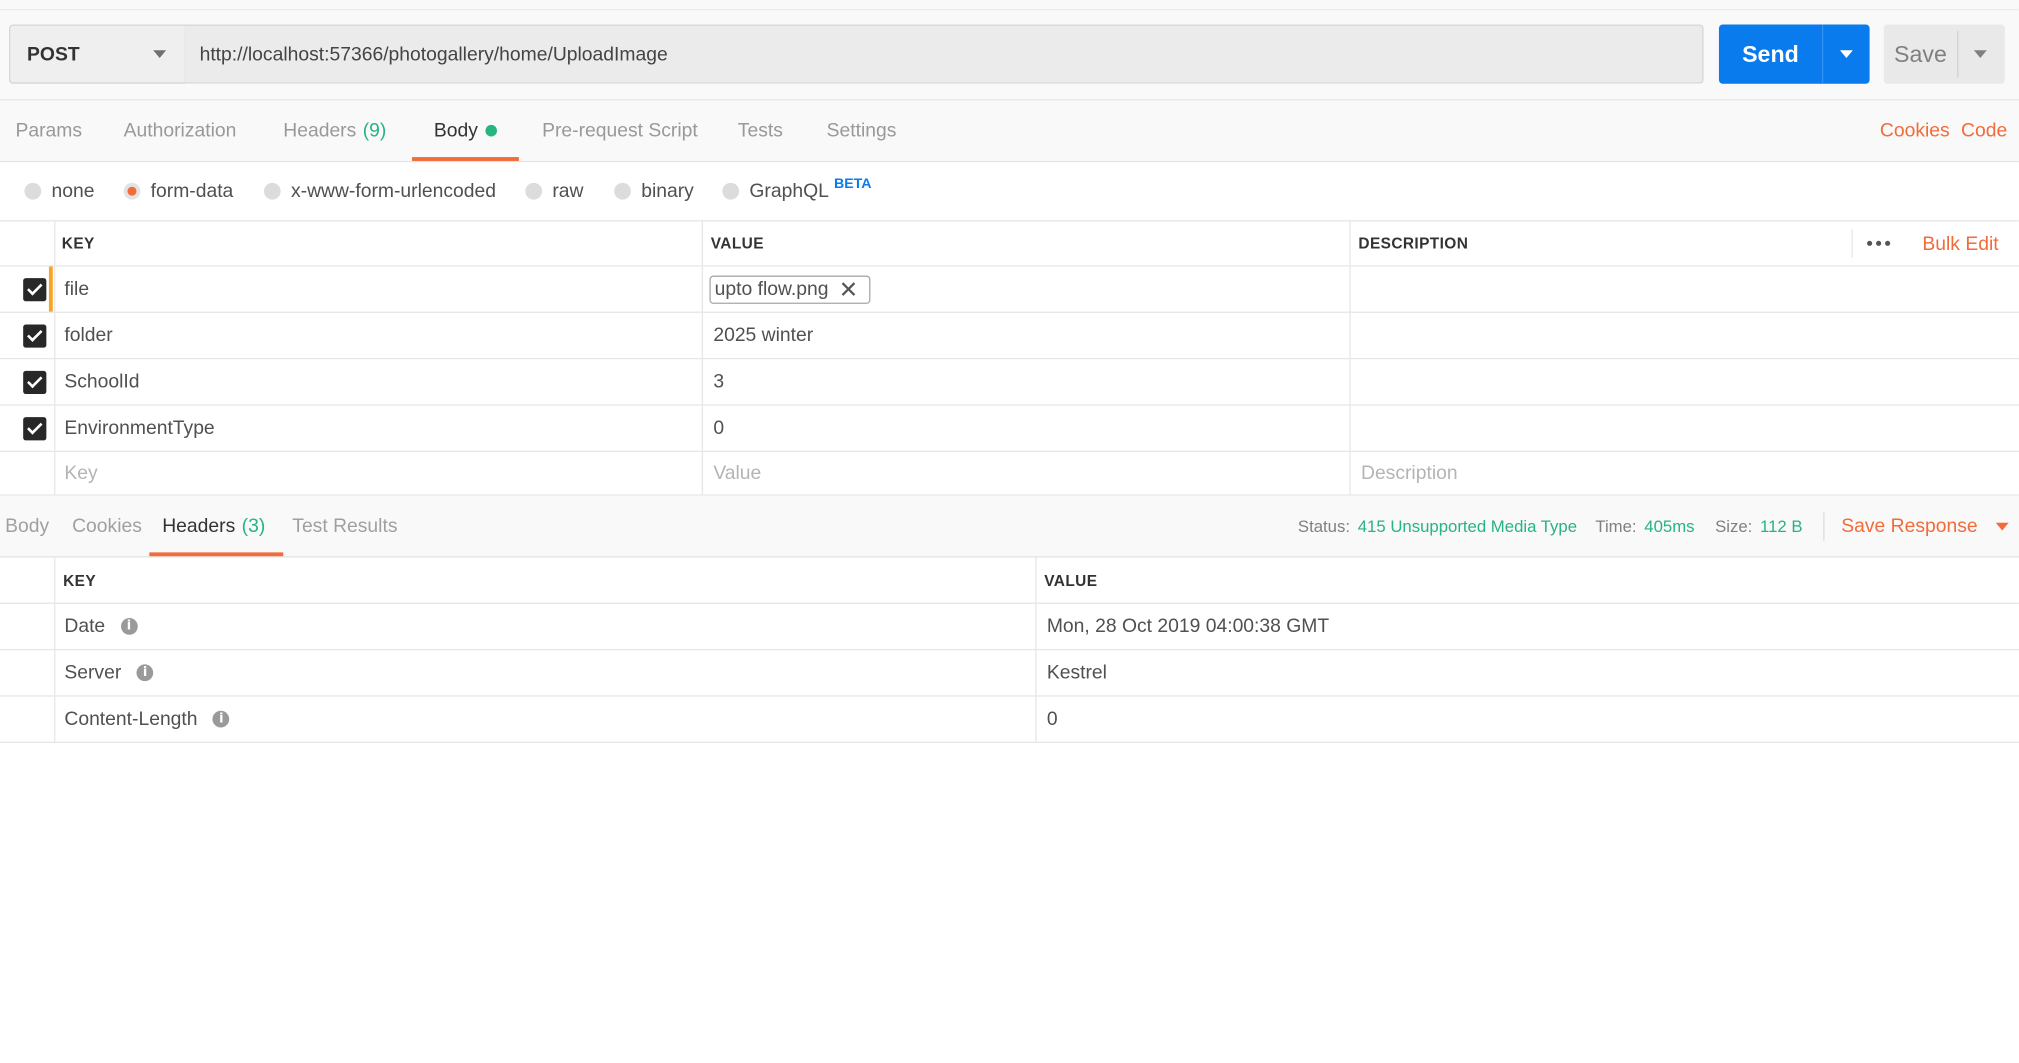 The width and height of the screenshot is (2019, 1063). Describe the element at coordinates (53, 54) in the screenshot. I see `method-label: POST` at that location.